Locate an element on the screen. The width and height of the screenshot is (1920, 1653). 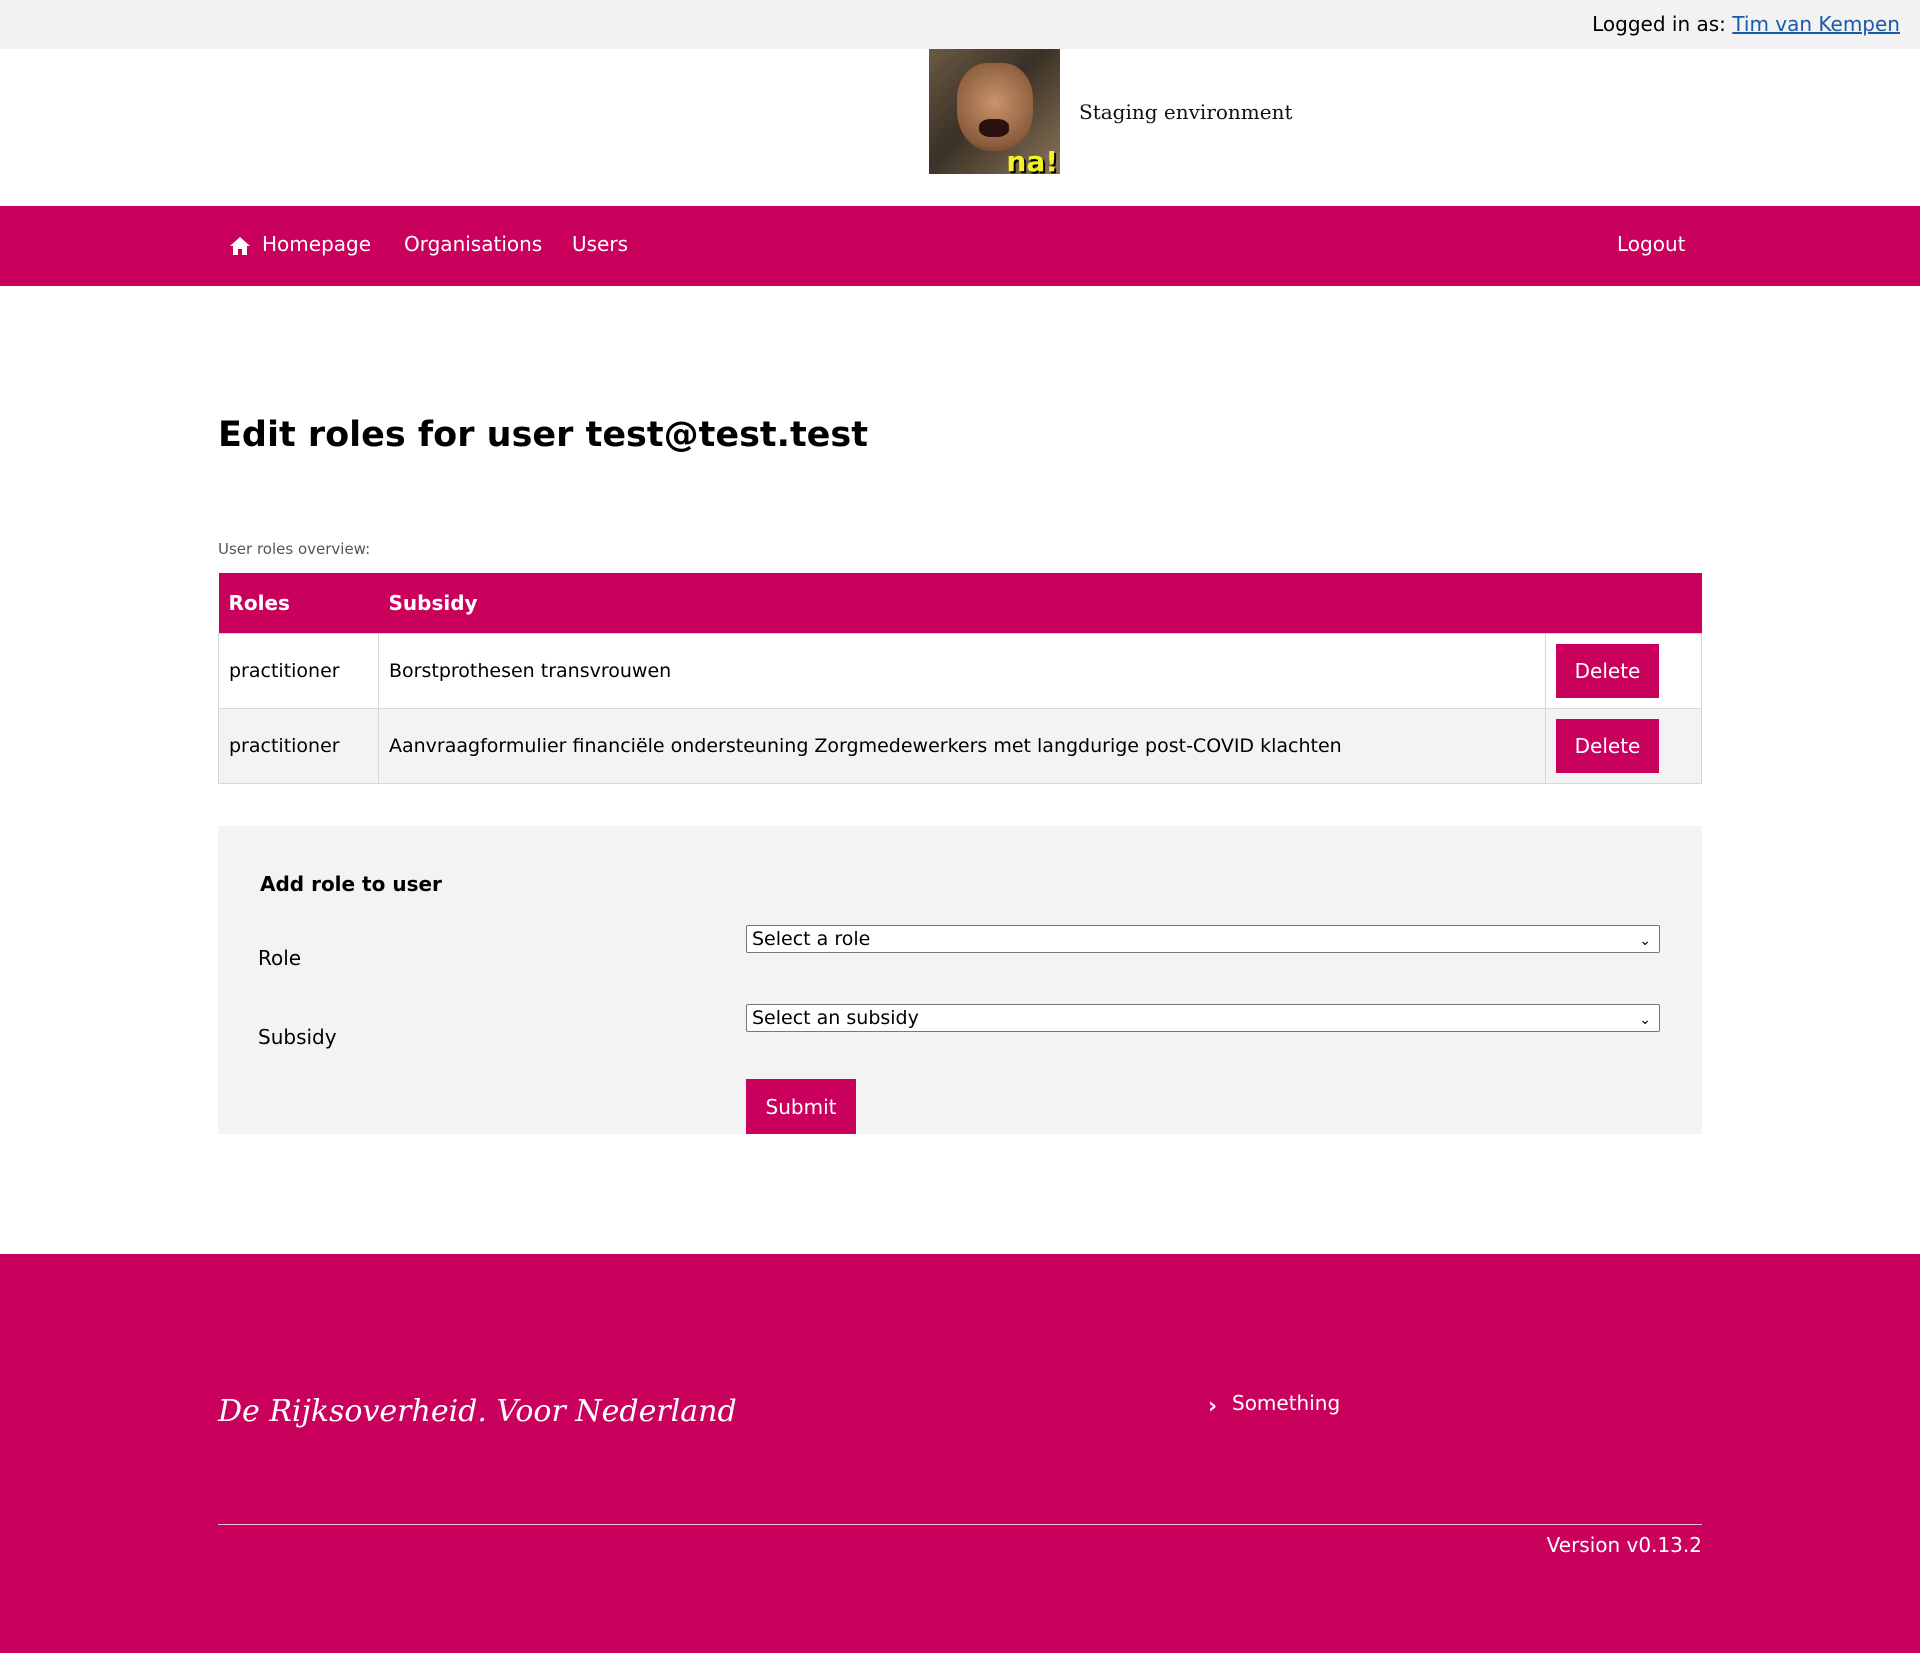
subsidy-select: Select an subsidy ⌄ is located at coordinates (1203, 1018).